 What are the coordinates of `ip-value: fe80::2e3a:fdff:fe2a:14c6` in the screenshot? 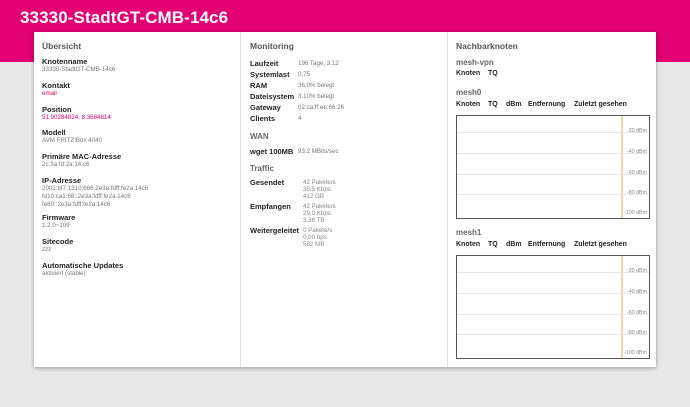 It's located at (76, 204).